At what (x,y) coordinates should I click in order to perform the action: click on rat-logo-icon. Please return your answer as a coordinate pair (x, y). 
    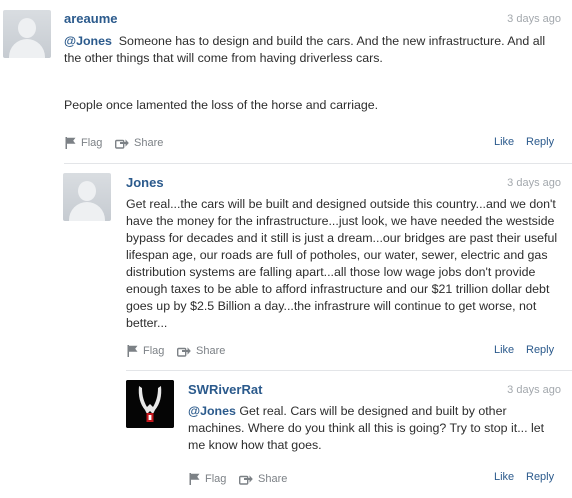
    Looking at the image, I should click on (150, 404).